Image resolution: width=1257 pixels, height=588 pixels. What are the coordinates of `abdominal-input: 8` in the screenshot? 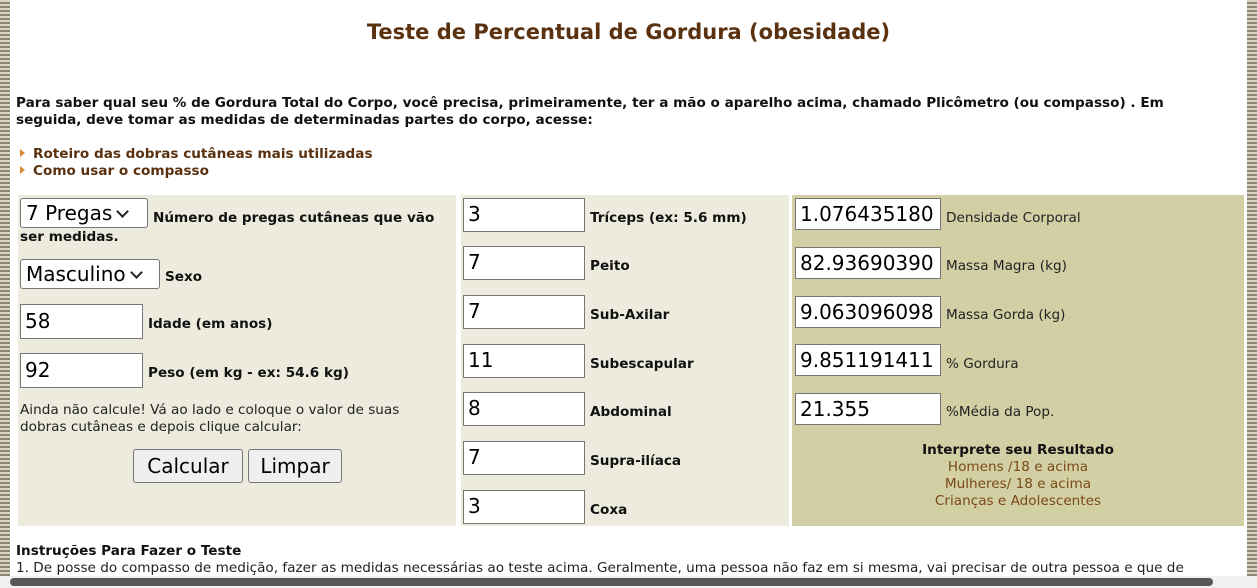 It's located at (524, 409).